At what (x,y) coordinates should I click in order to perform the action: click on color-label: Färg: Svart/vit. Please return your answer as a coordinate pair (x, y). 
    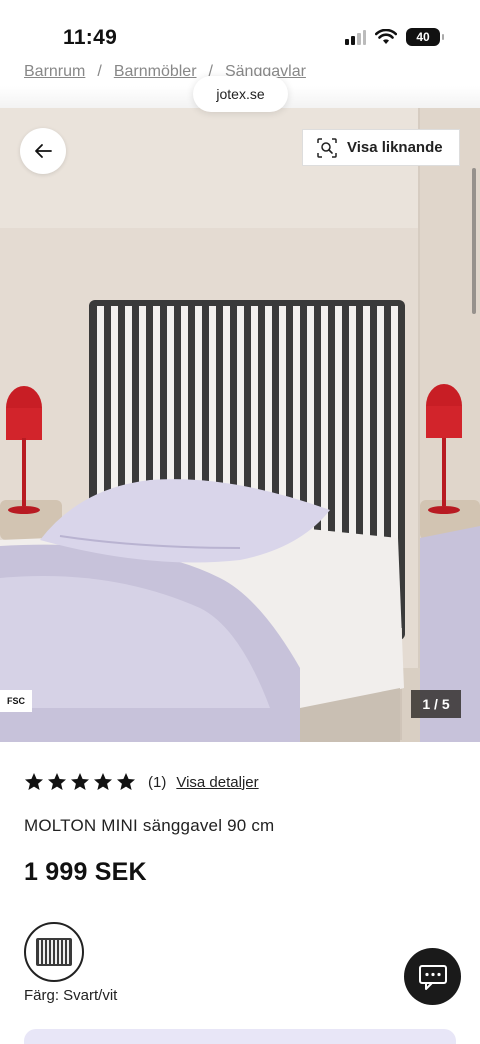
    Looking at the image, I should click on (71, 995).